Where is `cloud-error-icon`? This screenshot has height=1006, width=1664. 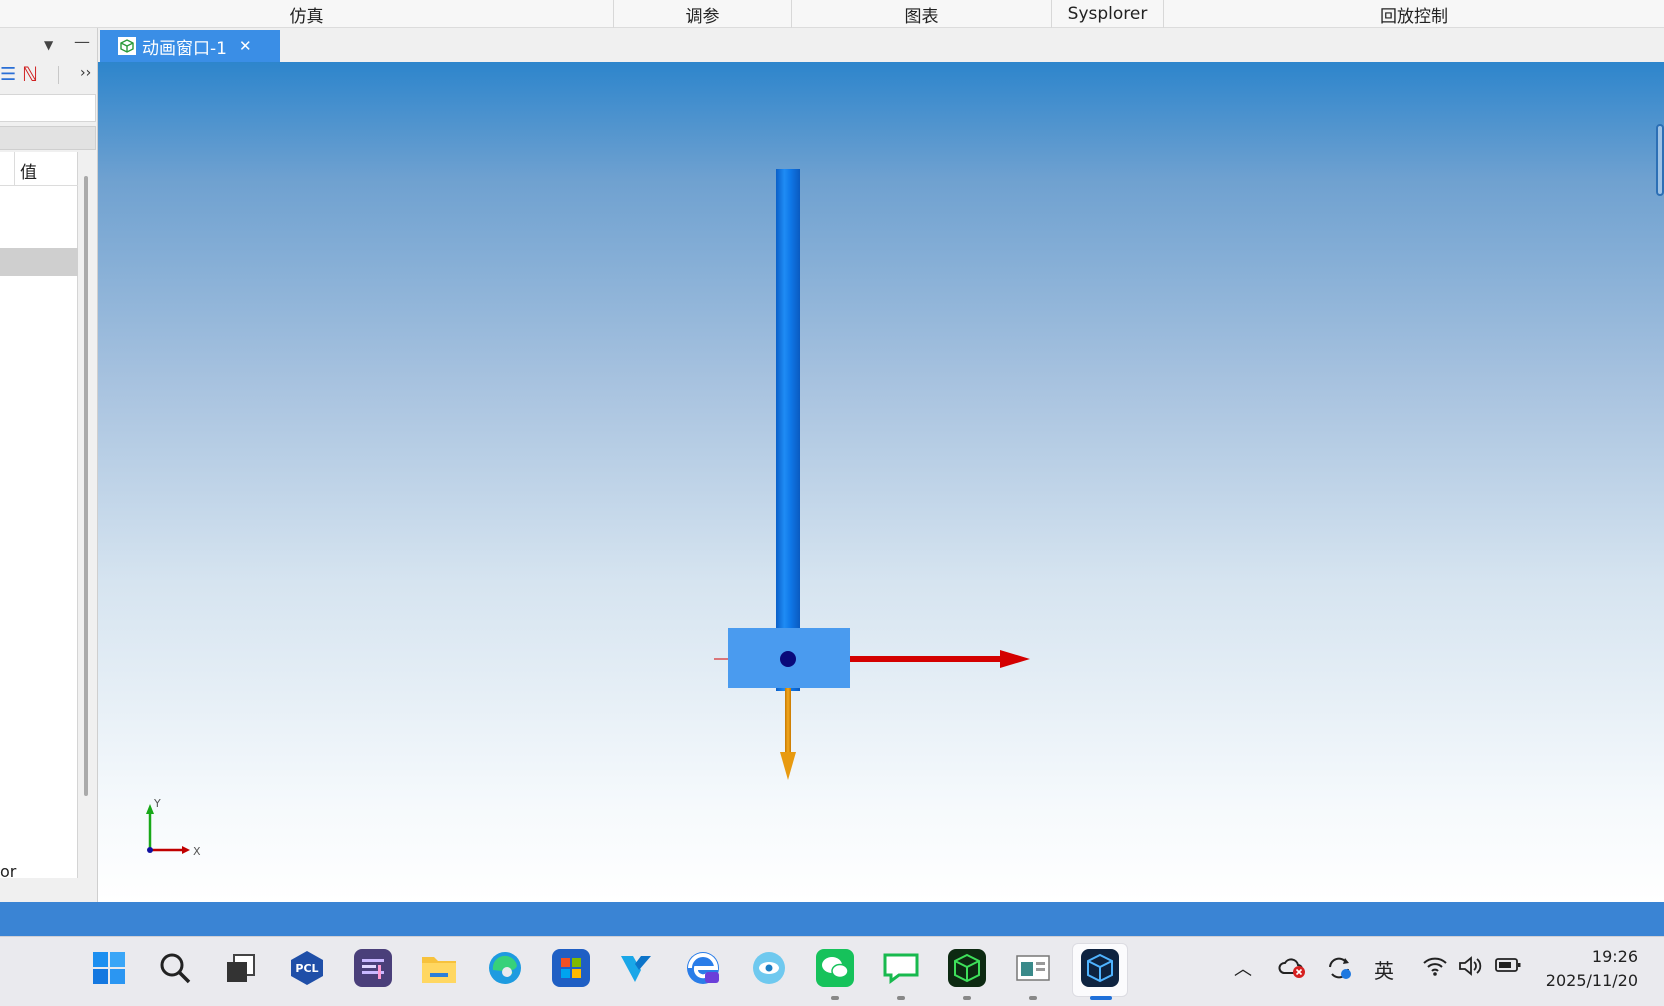 cloud-error-icon is located at coordinates (1292, 969).